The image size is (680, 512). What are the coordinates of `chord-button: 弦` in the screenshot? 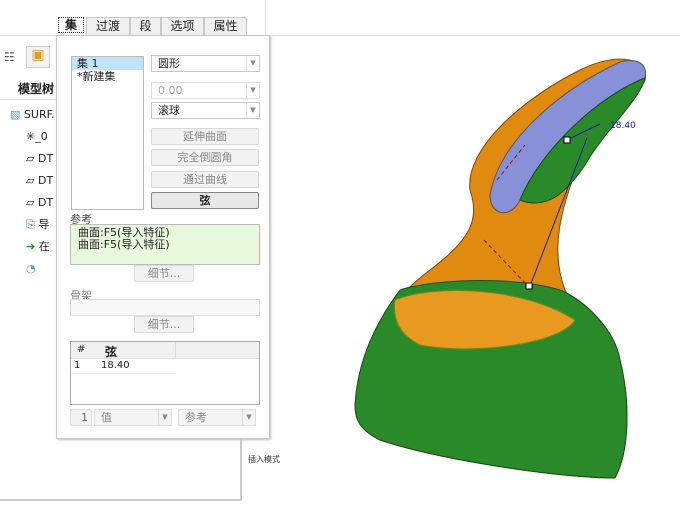 It's located at (205, 200).